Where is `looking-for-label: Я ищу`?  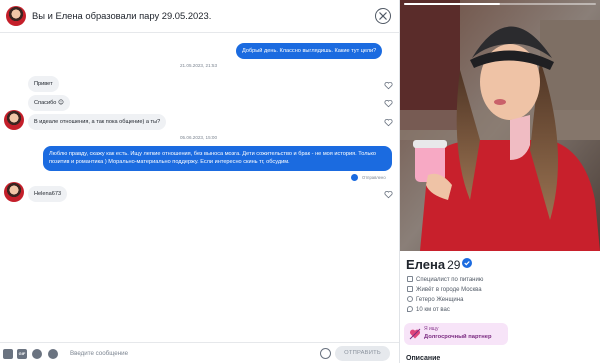
looking-for-label: Я ищу is located at coordinates (431, 329).